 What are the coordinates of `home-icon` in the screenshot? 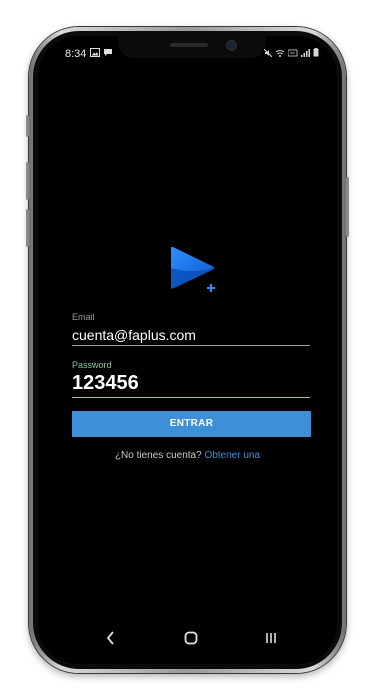 It's located at (191, 638).